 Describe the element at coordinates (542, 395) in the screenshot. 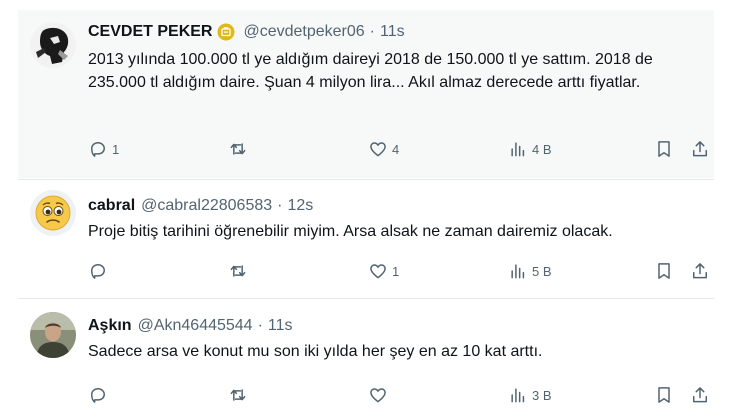

I see `views-count: 3 B` at that location.